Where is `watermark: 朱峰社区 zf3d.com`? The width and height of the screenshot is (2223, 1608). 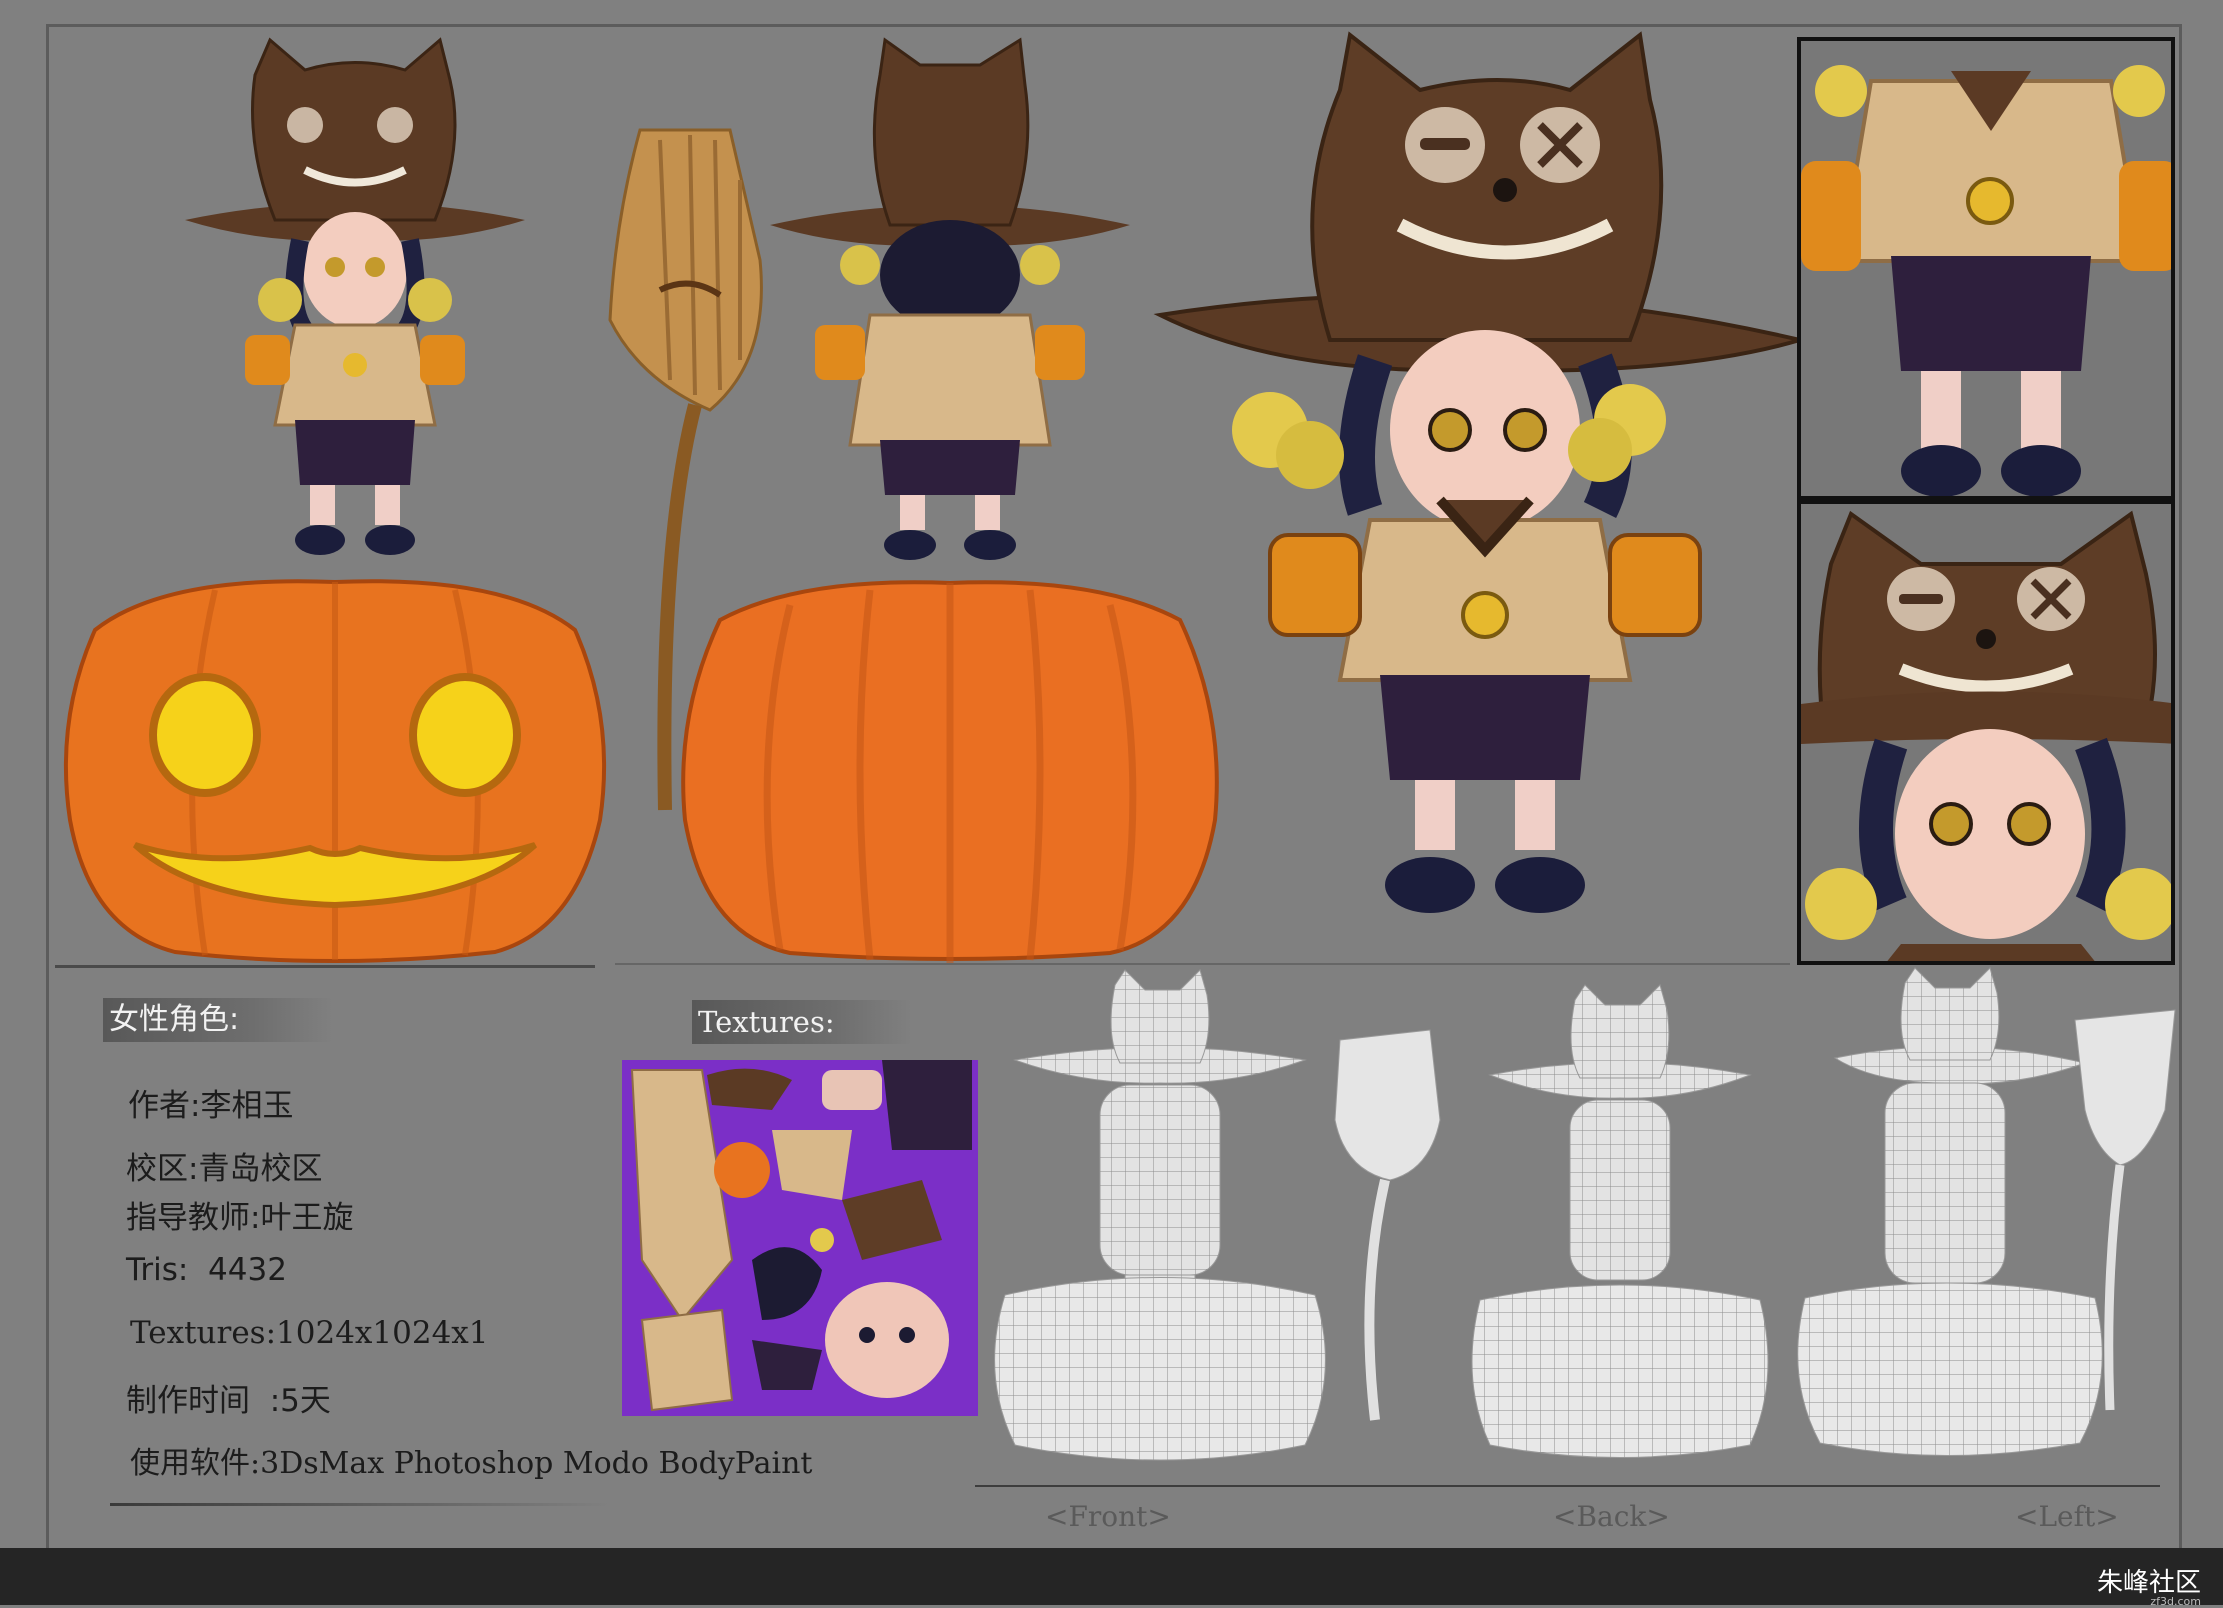
watermark: 朱峰社区 zf3d.com is located at coordinates (2149, 1585).